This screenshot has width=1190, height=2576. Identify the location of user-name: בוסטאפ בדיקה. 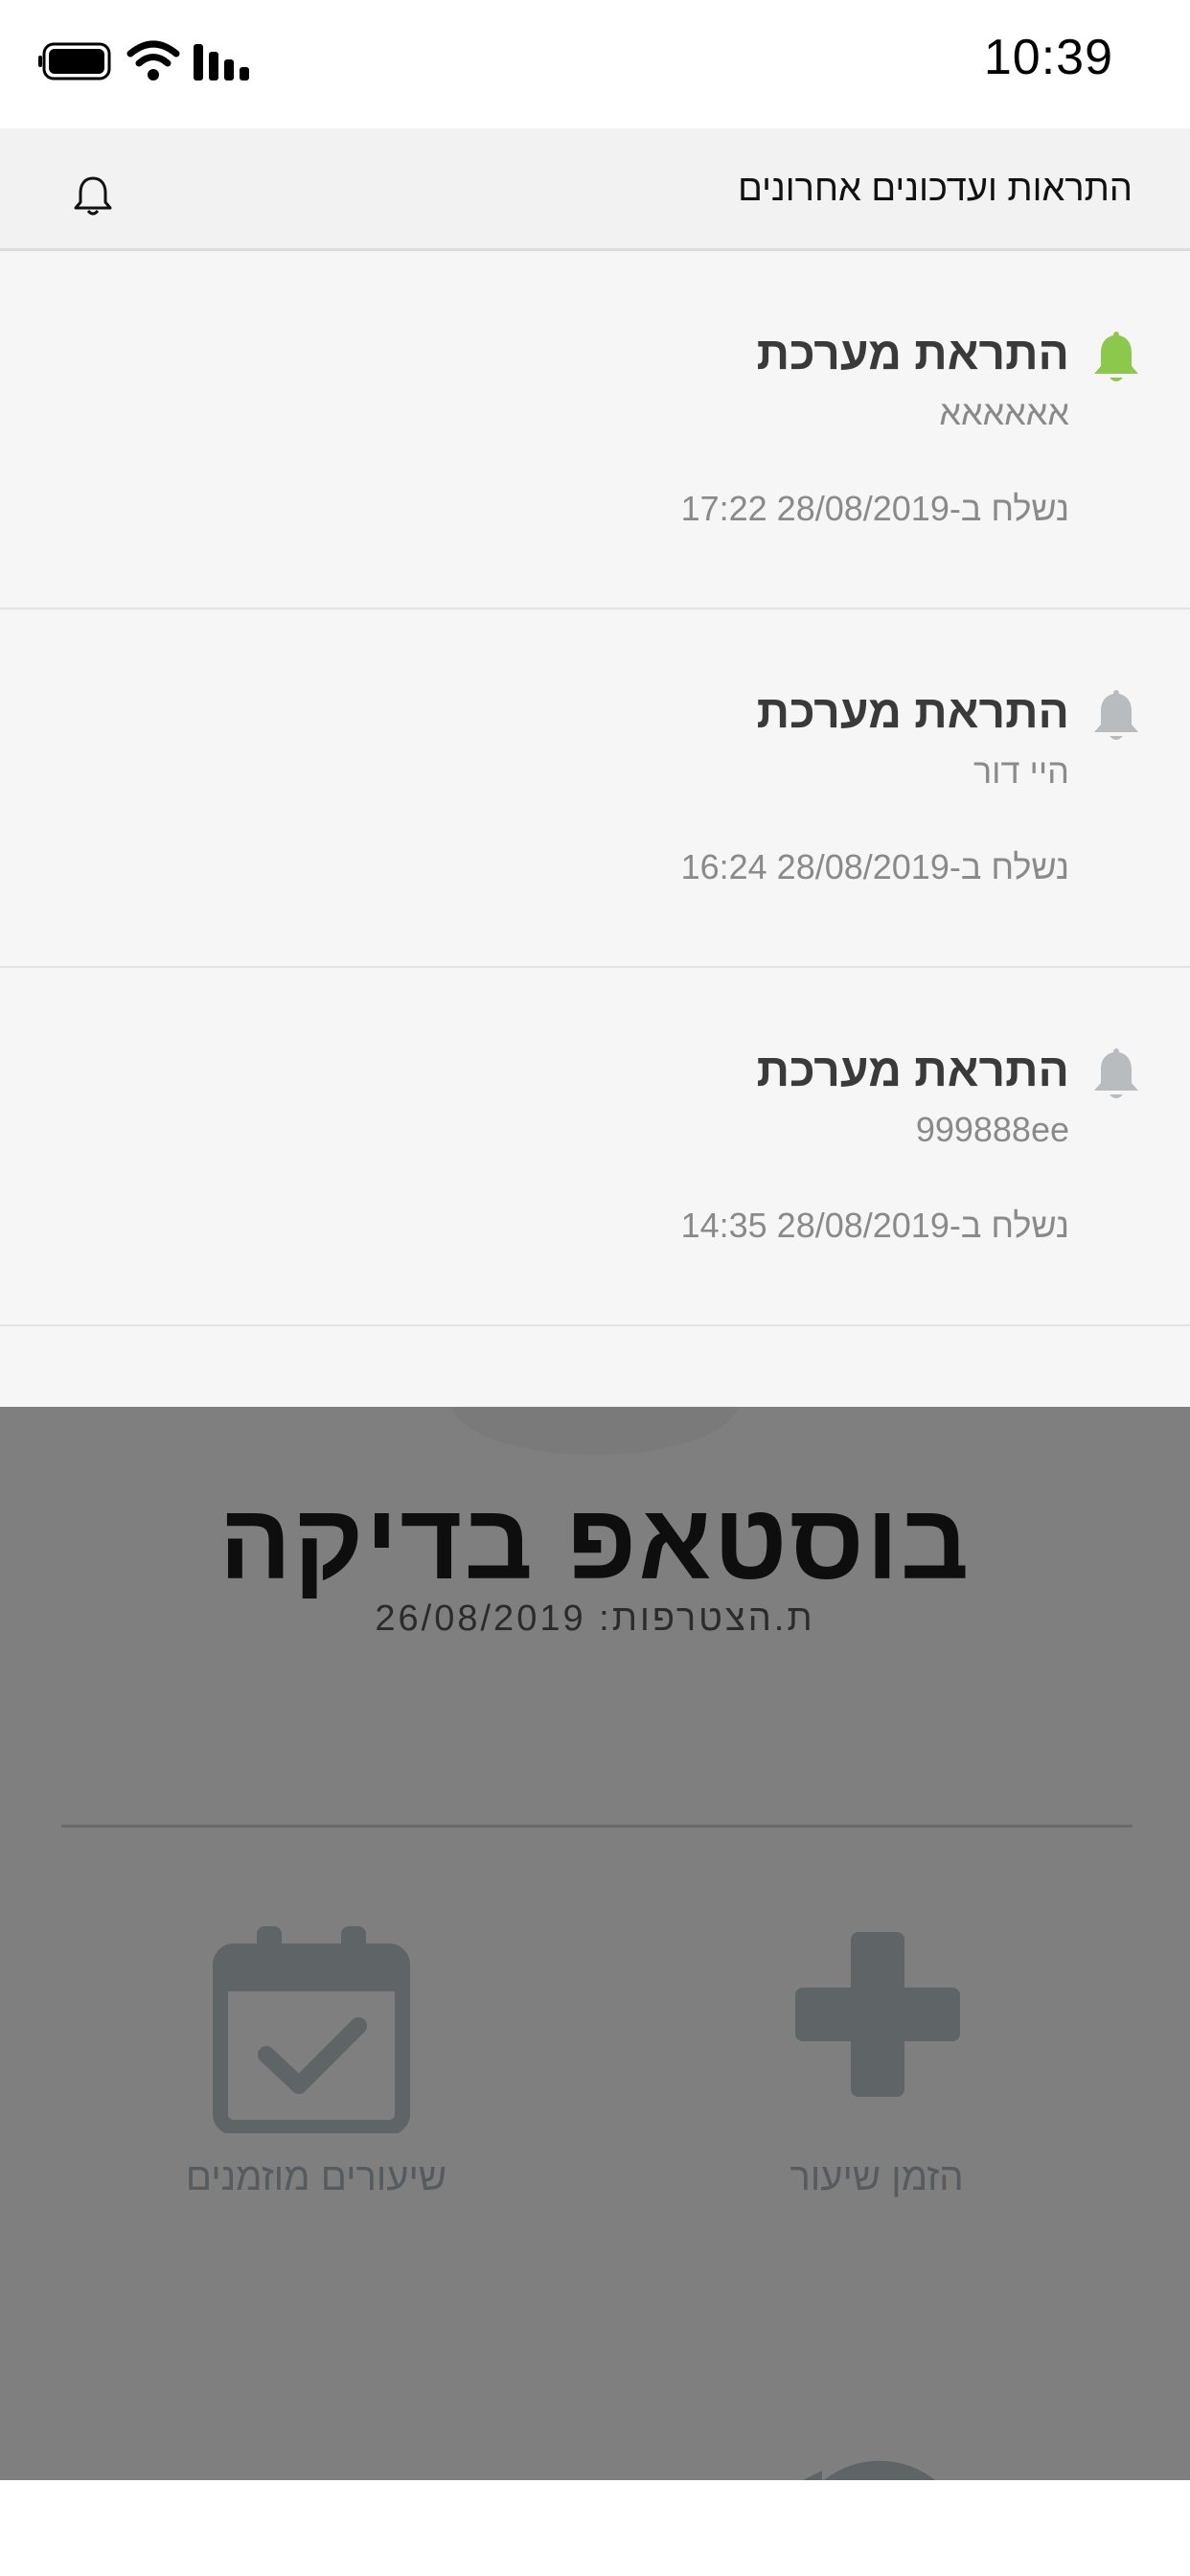
(595, 1541).